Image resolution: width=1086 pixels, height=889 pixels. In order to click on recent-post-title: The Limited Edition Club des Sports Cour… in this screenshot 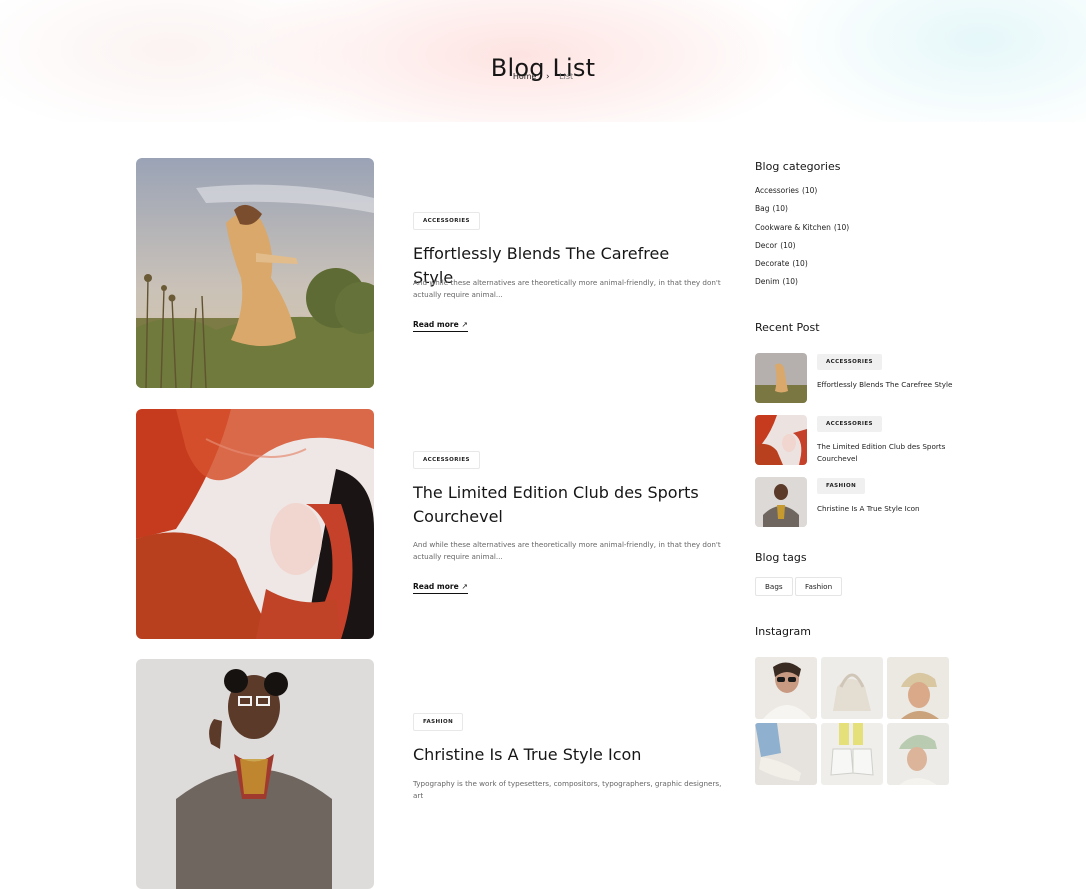, I will do `click(885, 453)`.